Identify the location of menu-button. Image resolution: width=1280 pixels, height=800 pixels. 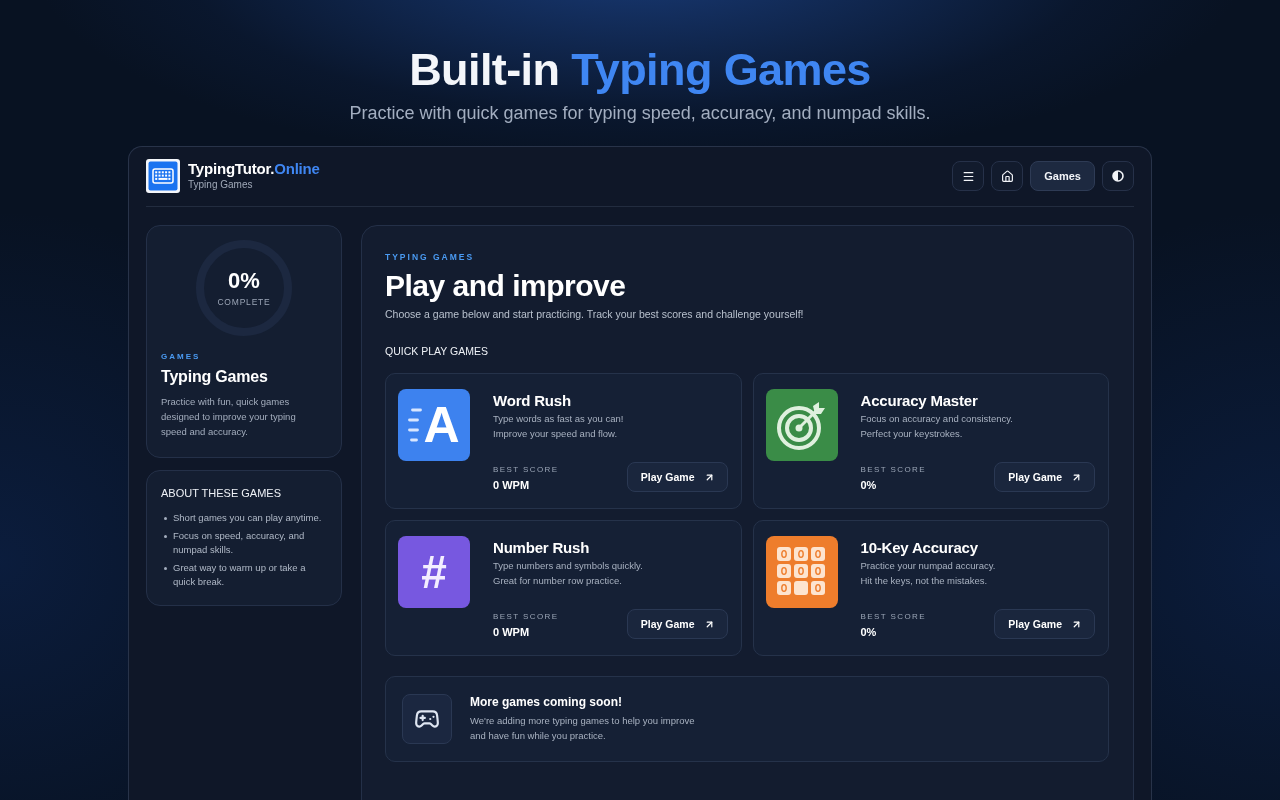
(968, 176).